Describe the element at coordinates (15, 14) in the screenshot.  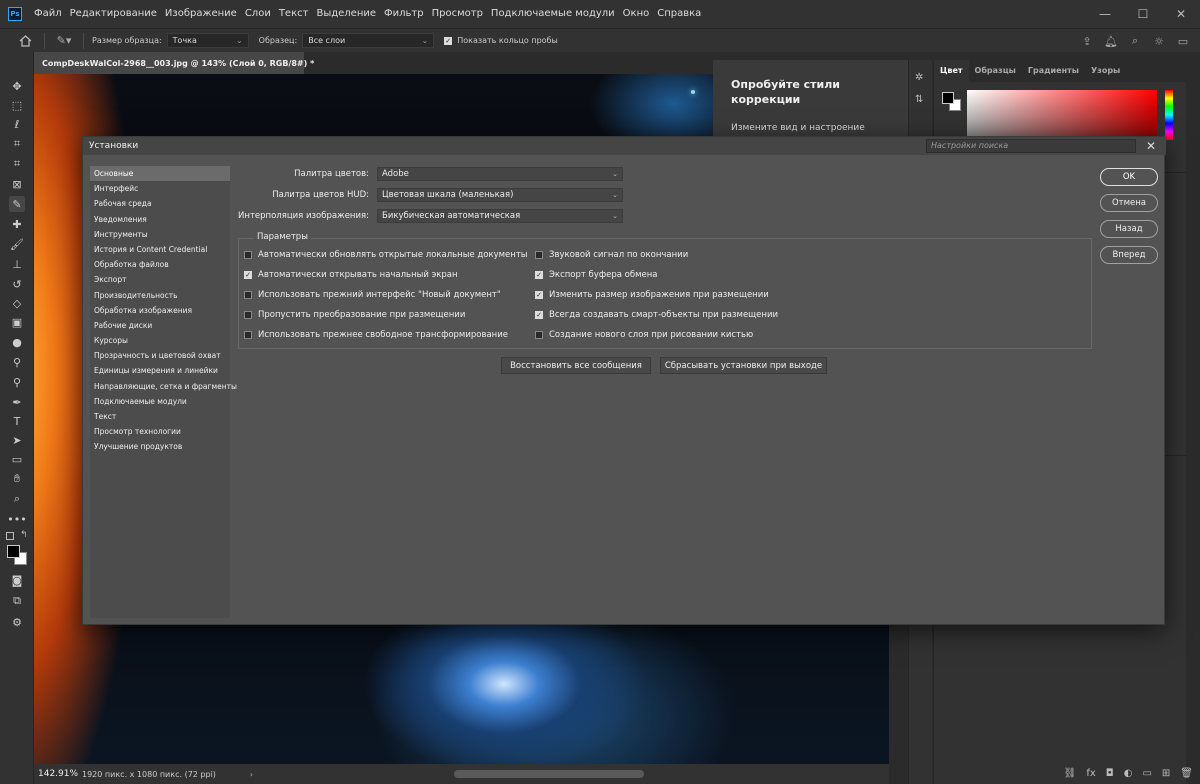
I see `photoshop-logo: Ps` at that location.